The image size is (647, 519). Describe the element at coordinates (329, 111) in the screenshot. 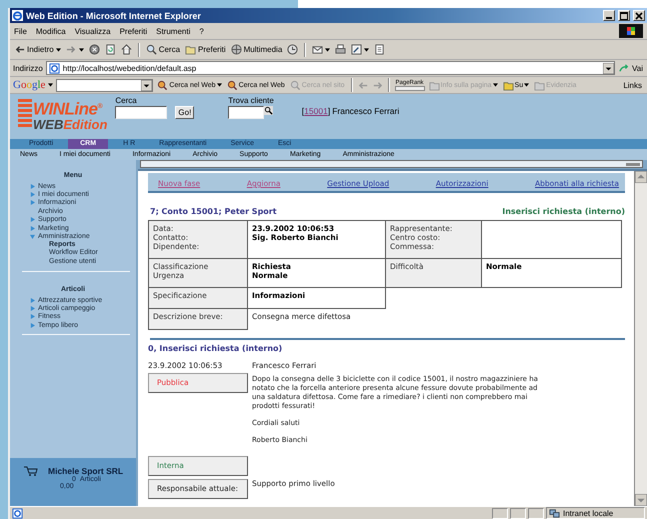

I see `bracket-text: ]` at that location.